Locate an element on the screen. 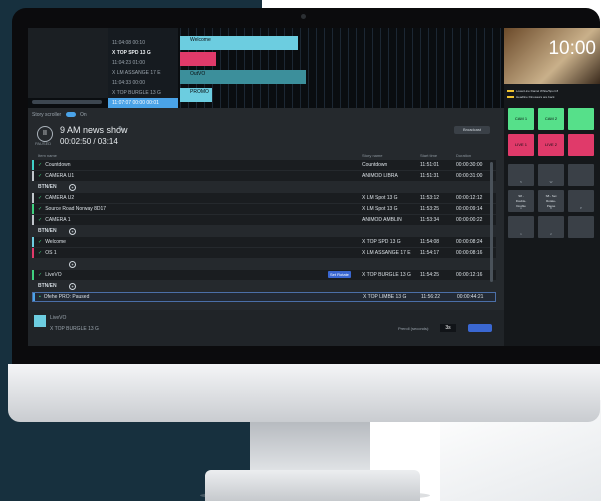 The height and width of the screenshot is (501, 601). current-item-swatch is located at coordinates (40, 321).